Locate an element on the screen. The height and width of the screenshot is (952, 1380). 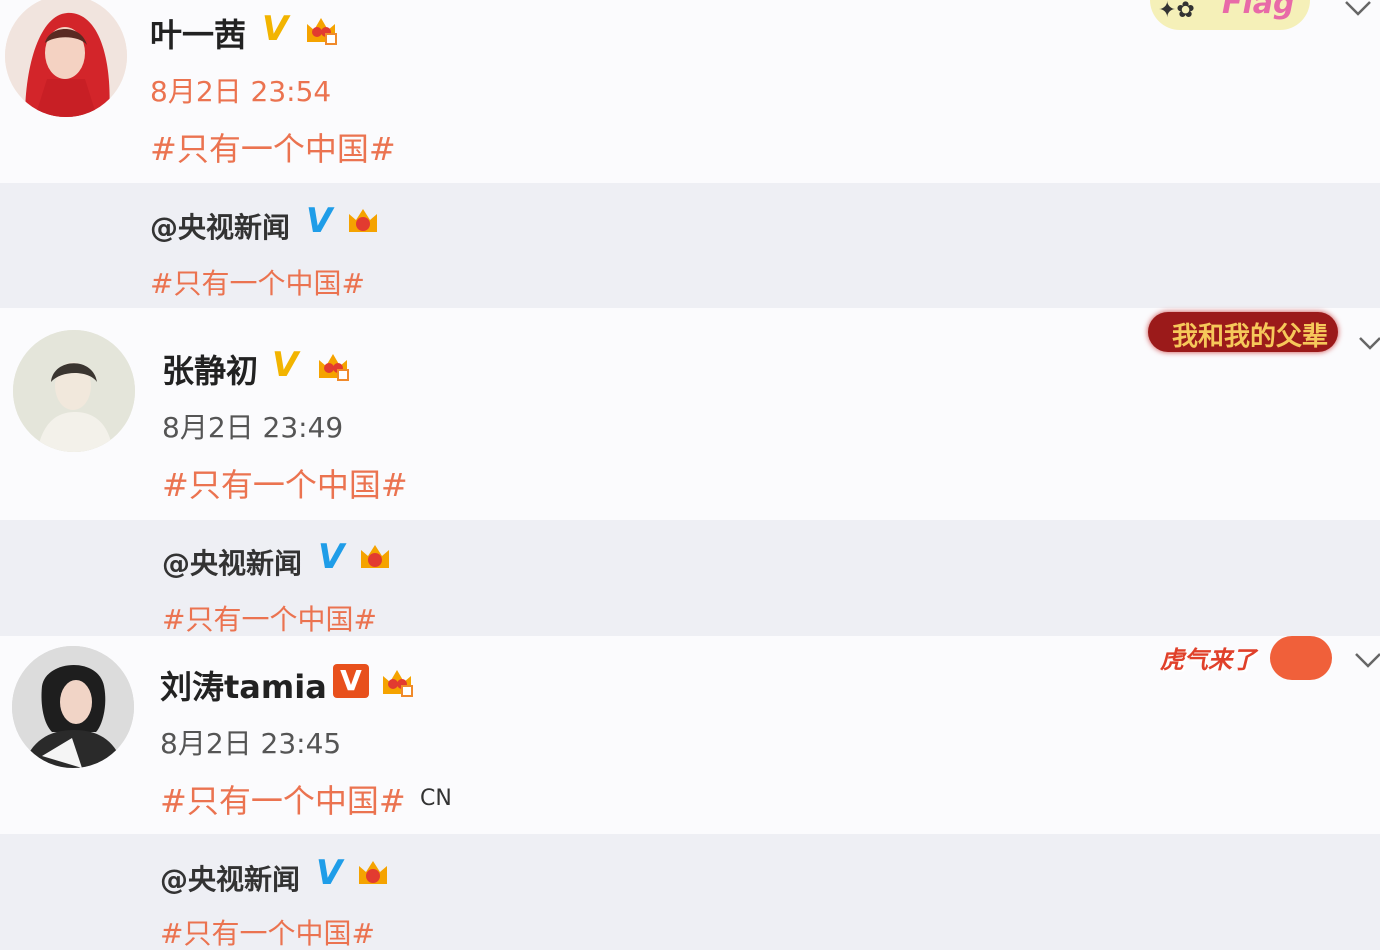
decoration-label: 我和我的父辈 is located at coordinates (1250, 337).